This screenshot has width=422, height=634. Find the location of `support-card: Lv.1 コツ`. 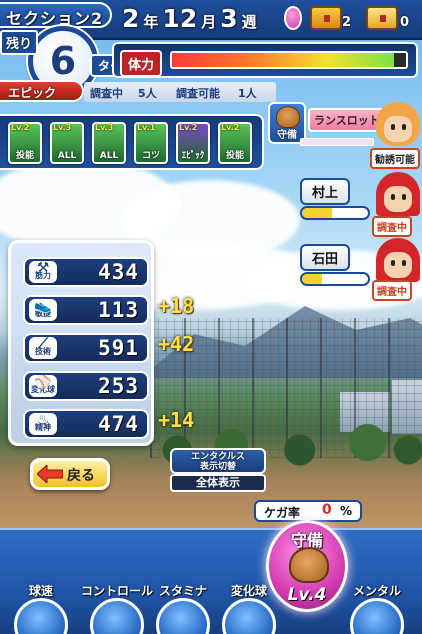

support-card: Lv.1 コツ is located at coordinates (151, 143).